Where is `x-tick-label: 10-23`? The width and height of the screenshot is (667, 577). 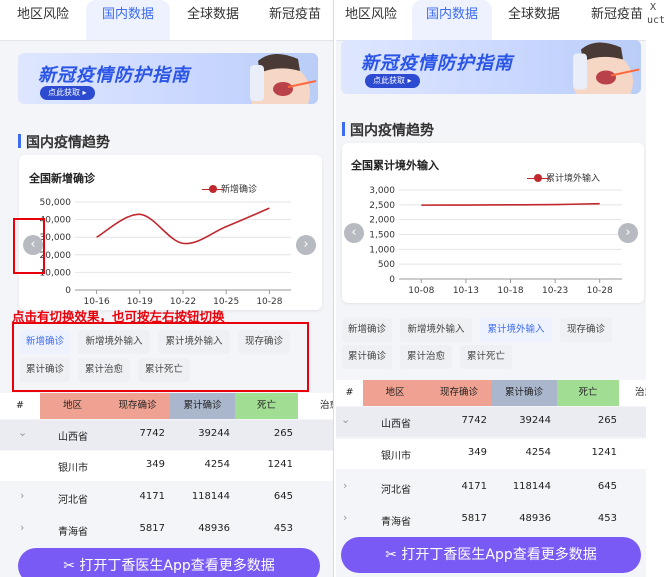
x-tick-label: 10-23 is located at coordinates (555, 291).